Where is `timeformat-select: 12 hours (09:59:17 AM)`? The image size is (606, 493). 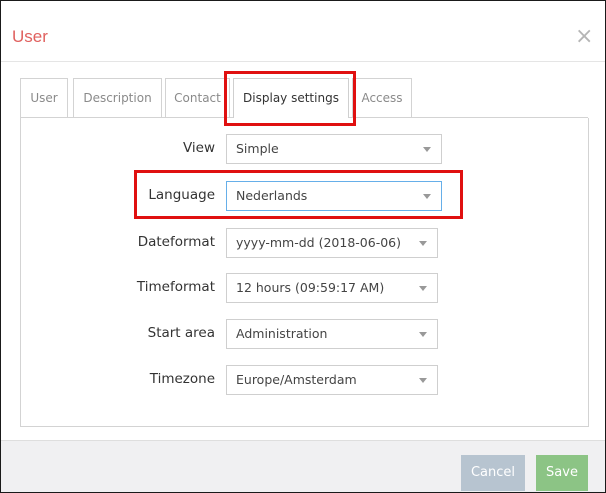 timeformat-select: 12 hours (09:59:17 AM) is located at coordinates (332, 288).